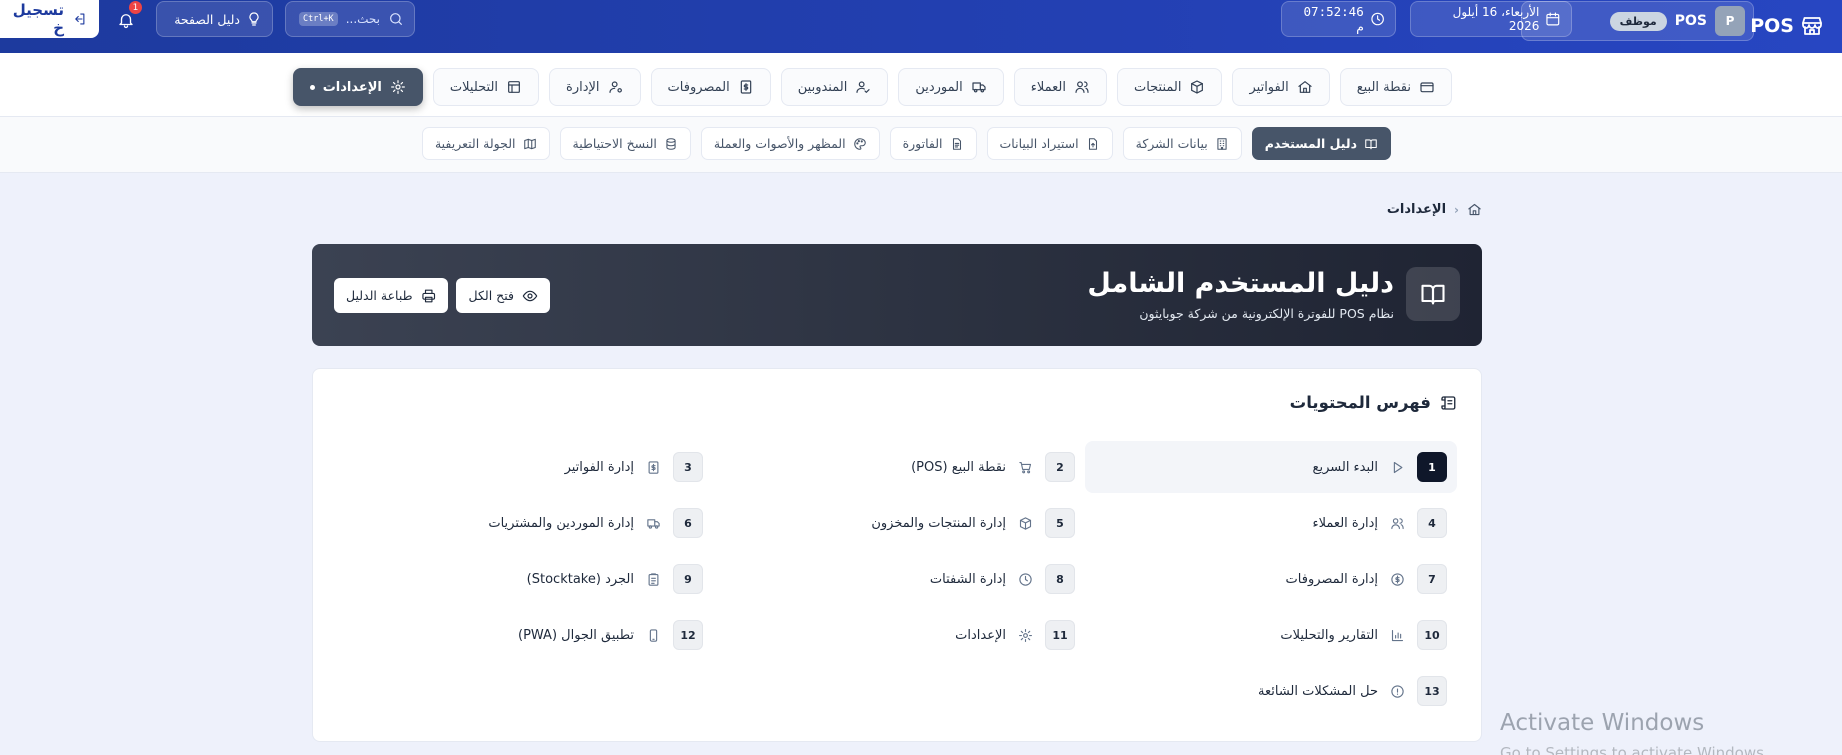 The image size is (1842, 755). I want to click on toc-number: 11, so click(1060, 635).